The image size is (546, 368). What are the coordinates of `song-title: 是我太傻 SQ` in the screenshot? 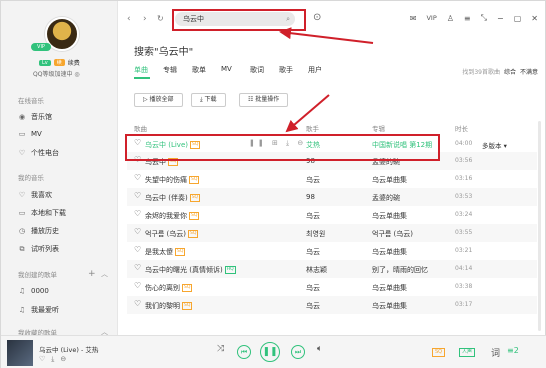 It's located at (165, 252).